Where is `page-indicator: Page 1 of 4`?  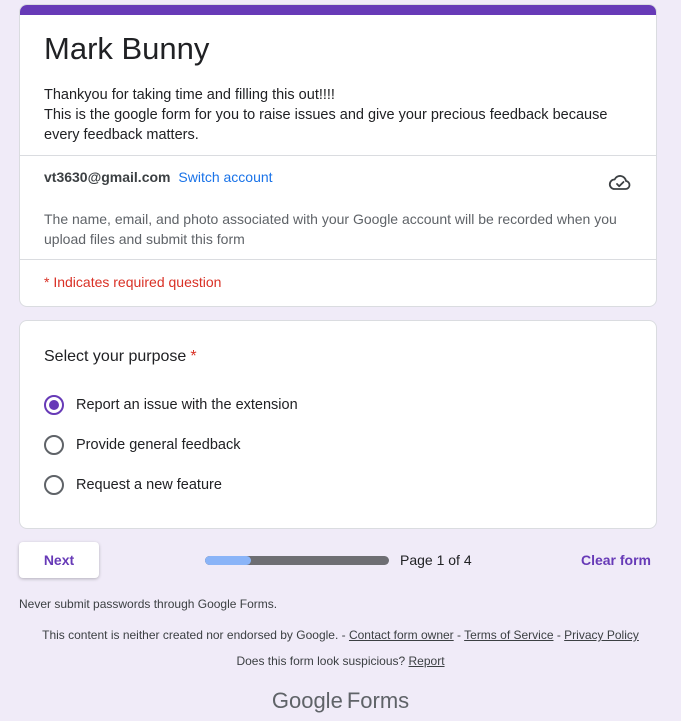
page-indicator: Page 1 of 4 is located at coordinates (436, 560).